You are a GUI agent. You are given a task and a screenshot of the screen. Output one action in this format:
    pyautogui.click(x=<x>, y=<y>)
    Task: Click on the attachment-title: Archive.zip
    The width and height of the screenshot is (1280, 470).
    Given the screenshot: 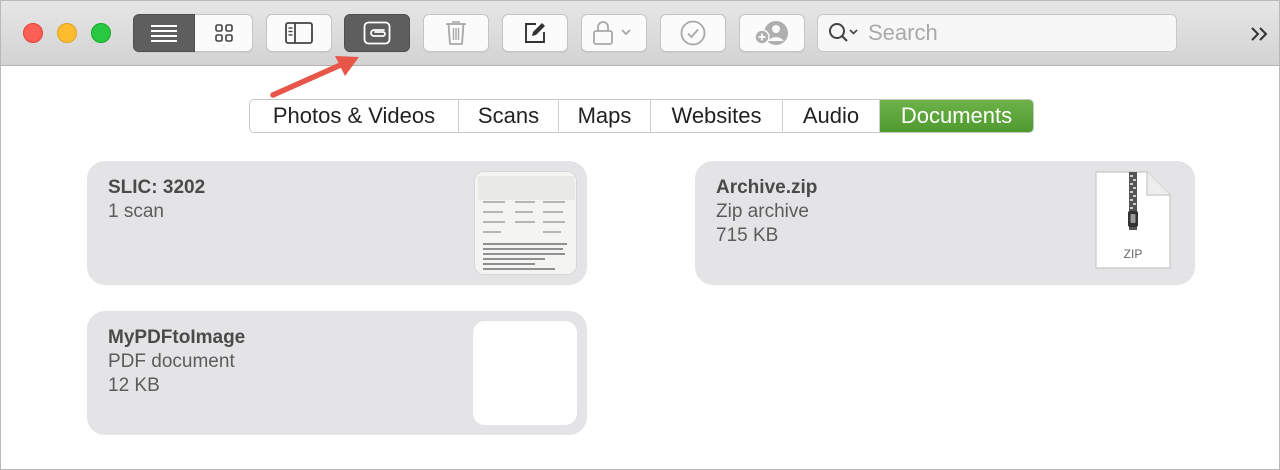 What is the action you would take?
    pyautogui.click(x=767, y=187)
    